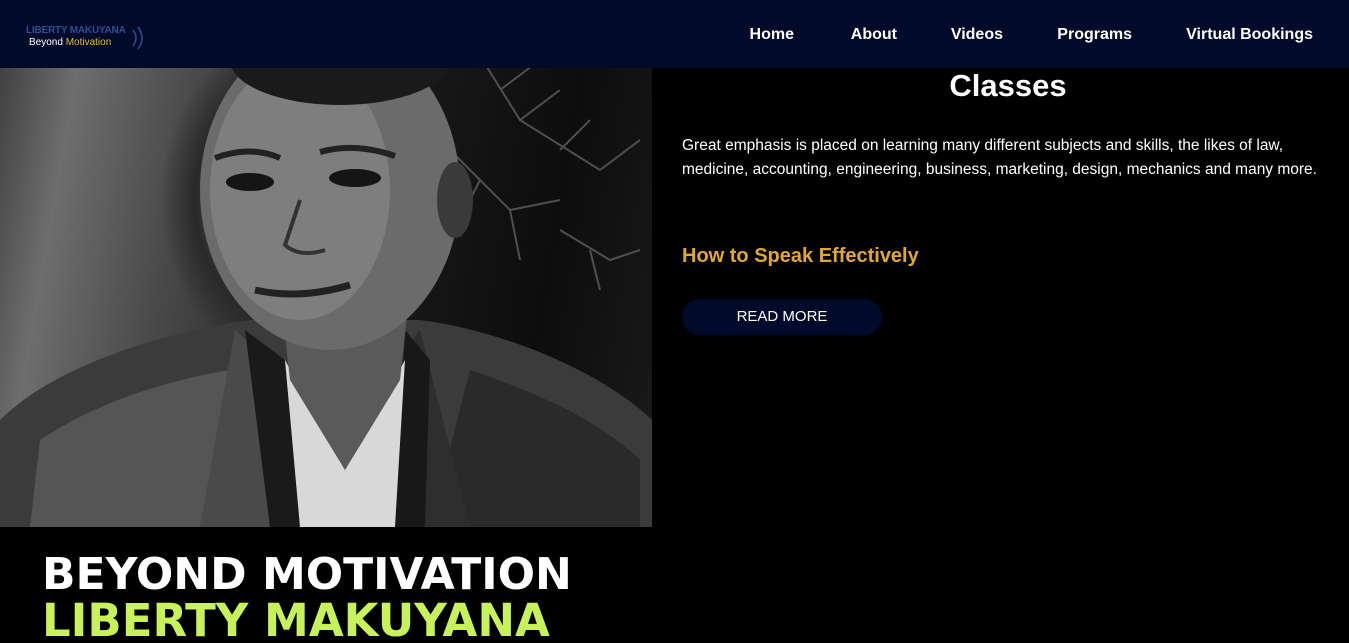 This screenshot has height=643, width=1349. What do you see at coordinates (874, 35) in the screenshot?
I see `nav-about: About` at bounding box center [874, 35].